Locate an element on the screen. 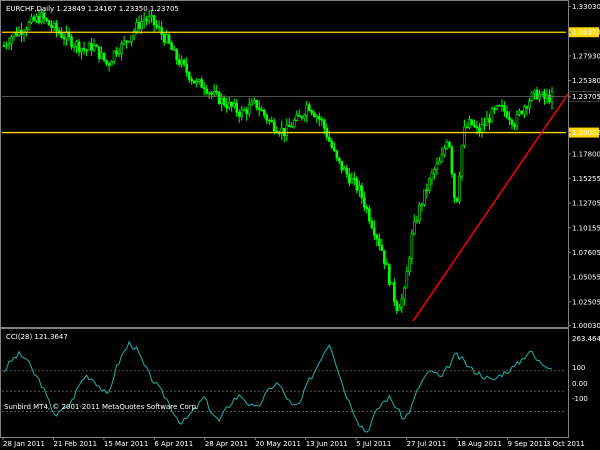  cci-level-100: 100 is located at coordinates (578, 368).